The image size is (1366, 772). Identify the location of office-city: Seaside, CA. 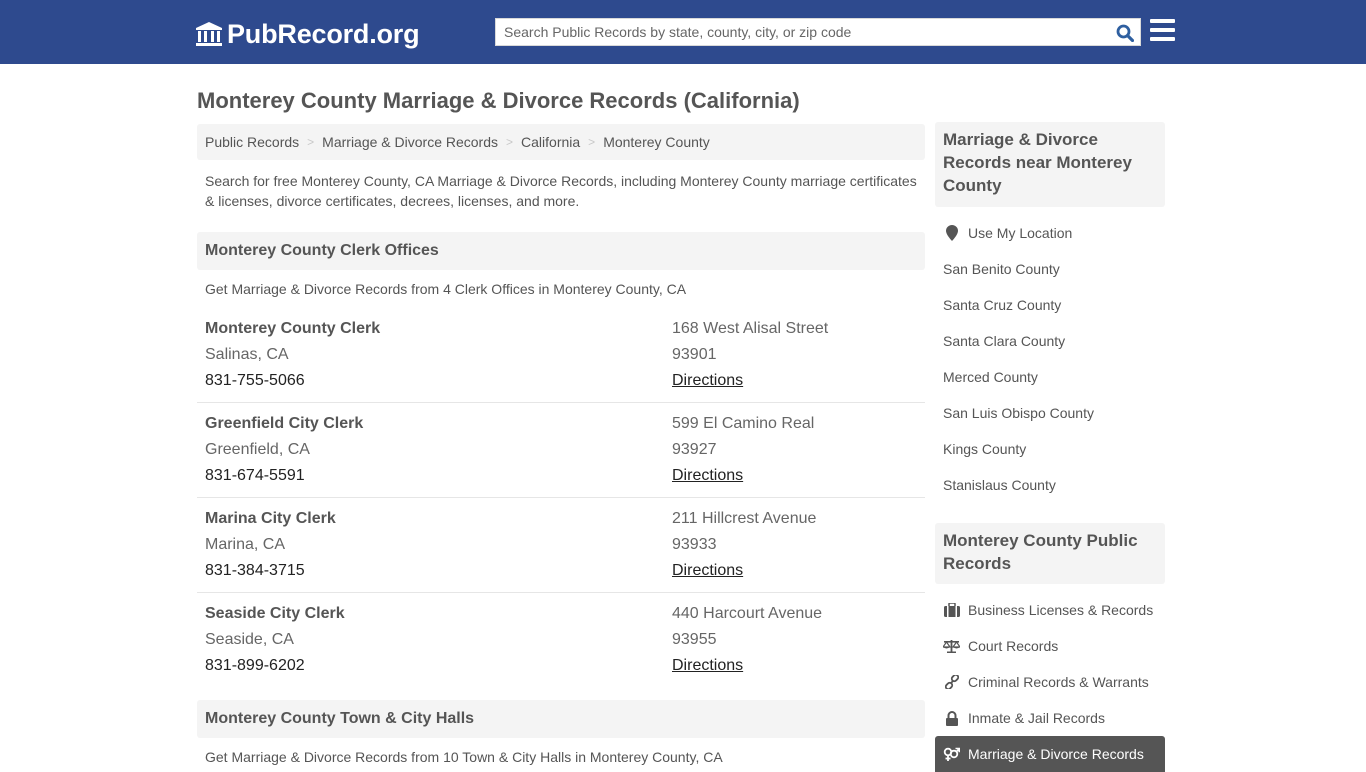
(249, 639).